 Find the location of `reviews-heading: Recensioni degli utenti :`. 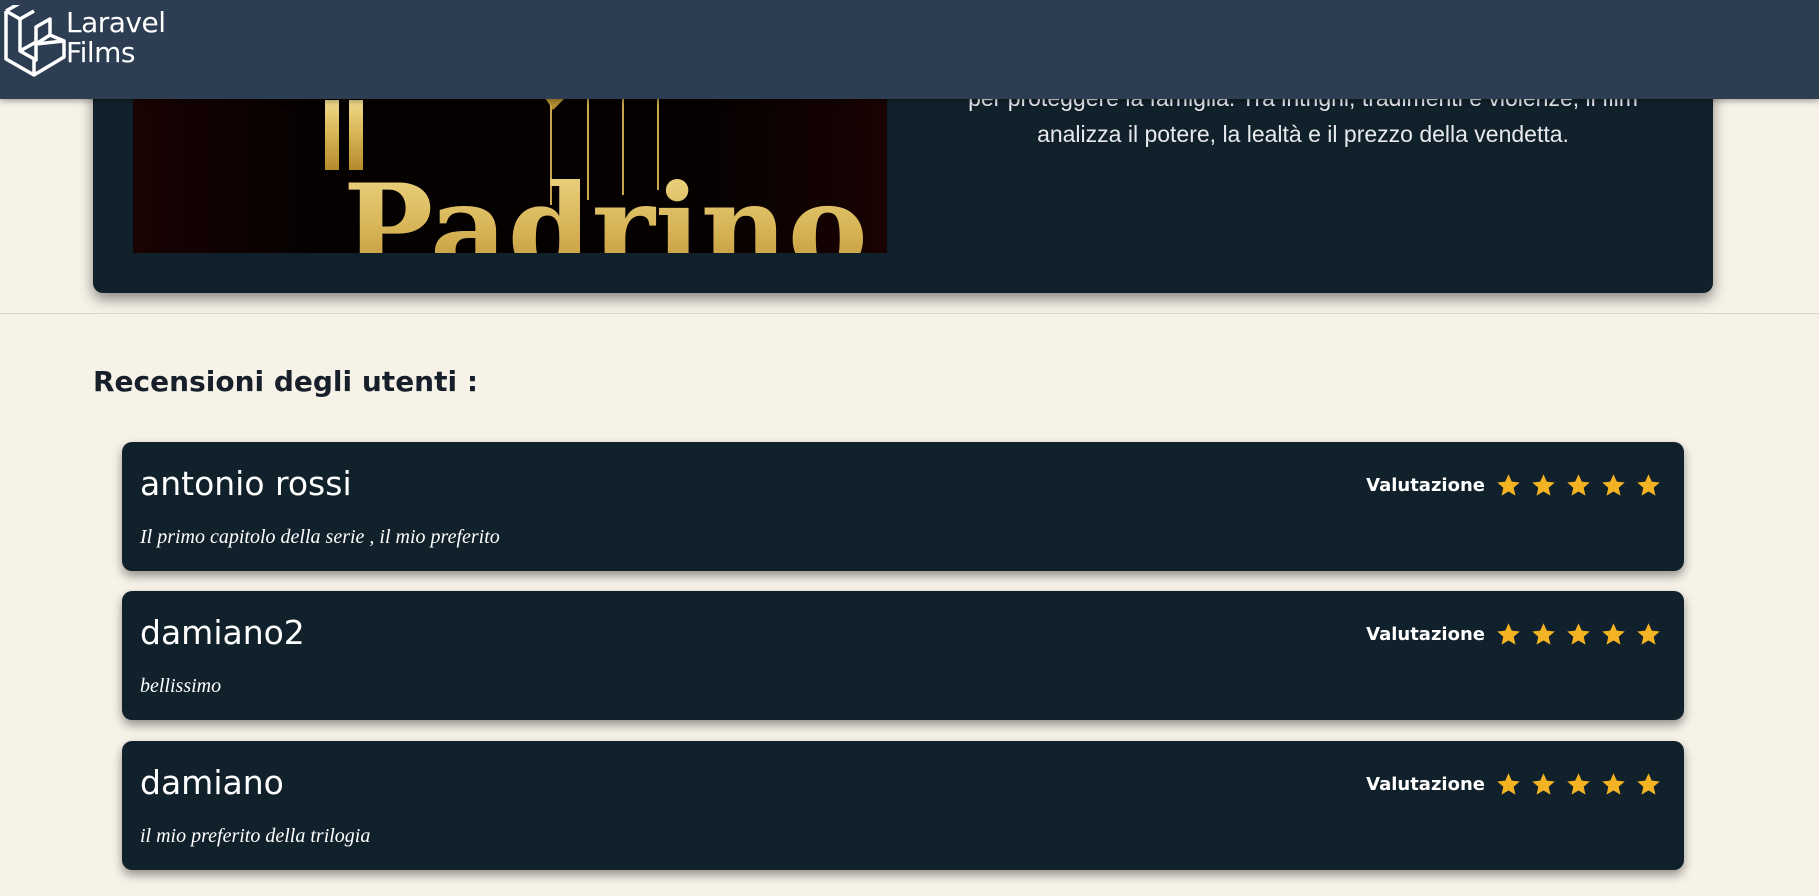

reviews-heading: Recensioni degli utenti : is located at coordinates (286, 381).